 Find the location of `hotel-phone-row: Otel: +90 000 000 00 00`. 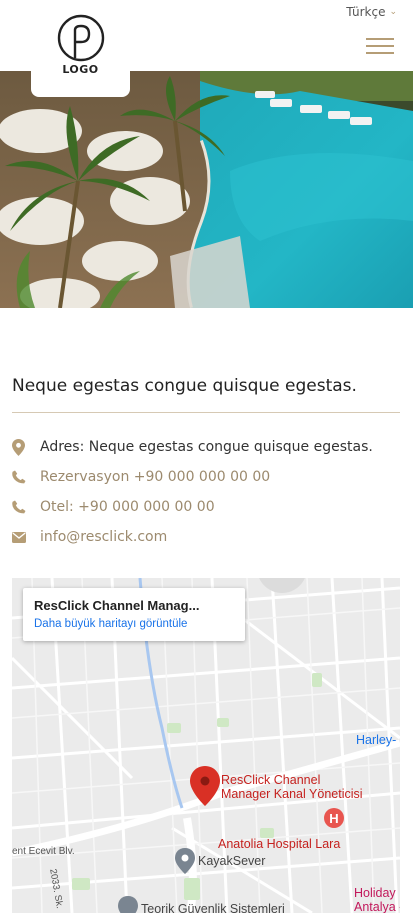

hotel-phone-row: Otel: +90 000 000 00 00 is located at coordinates (207, 507).